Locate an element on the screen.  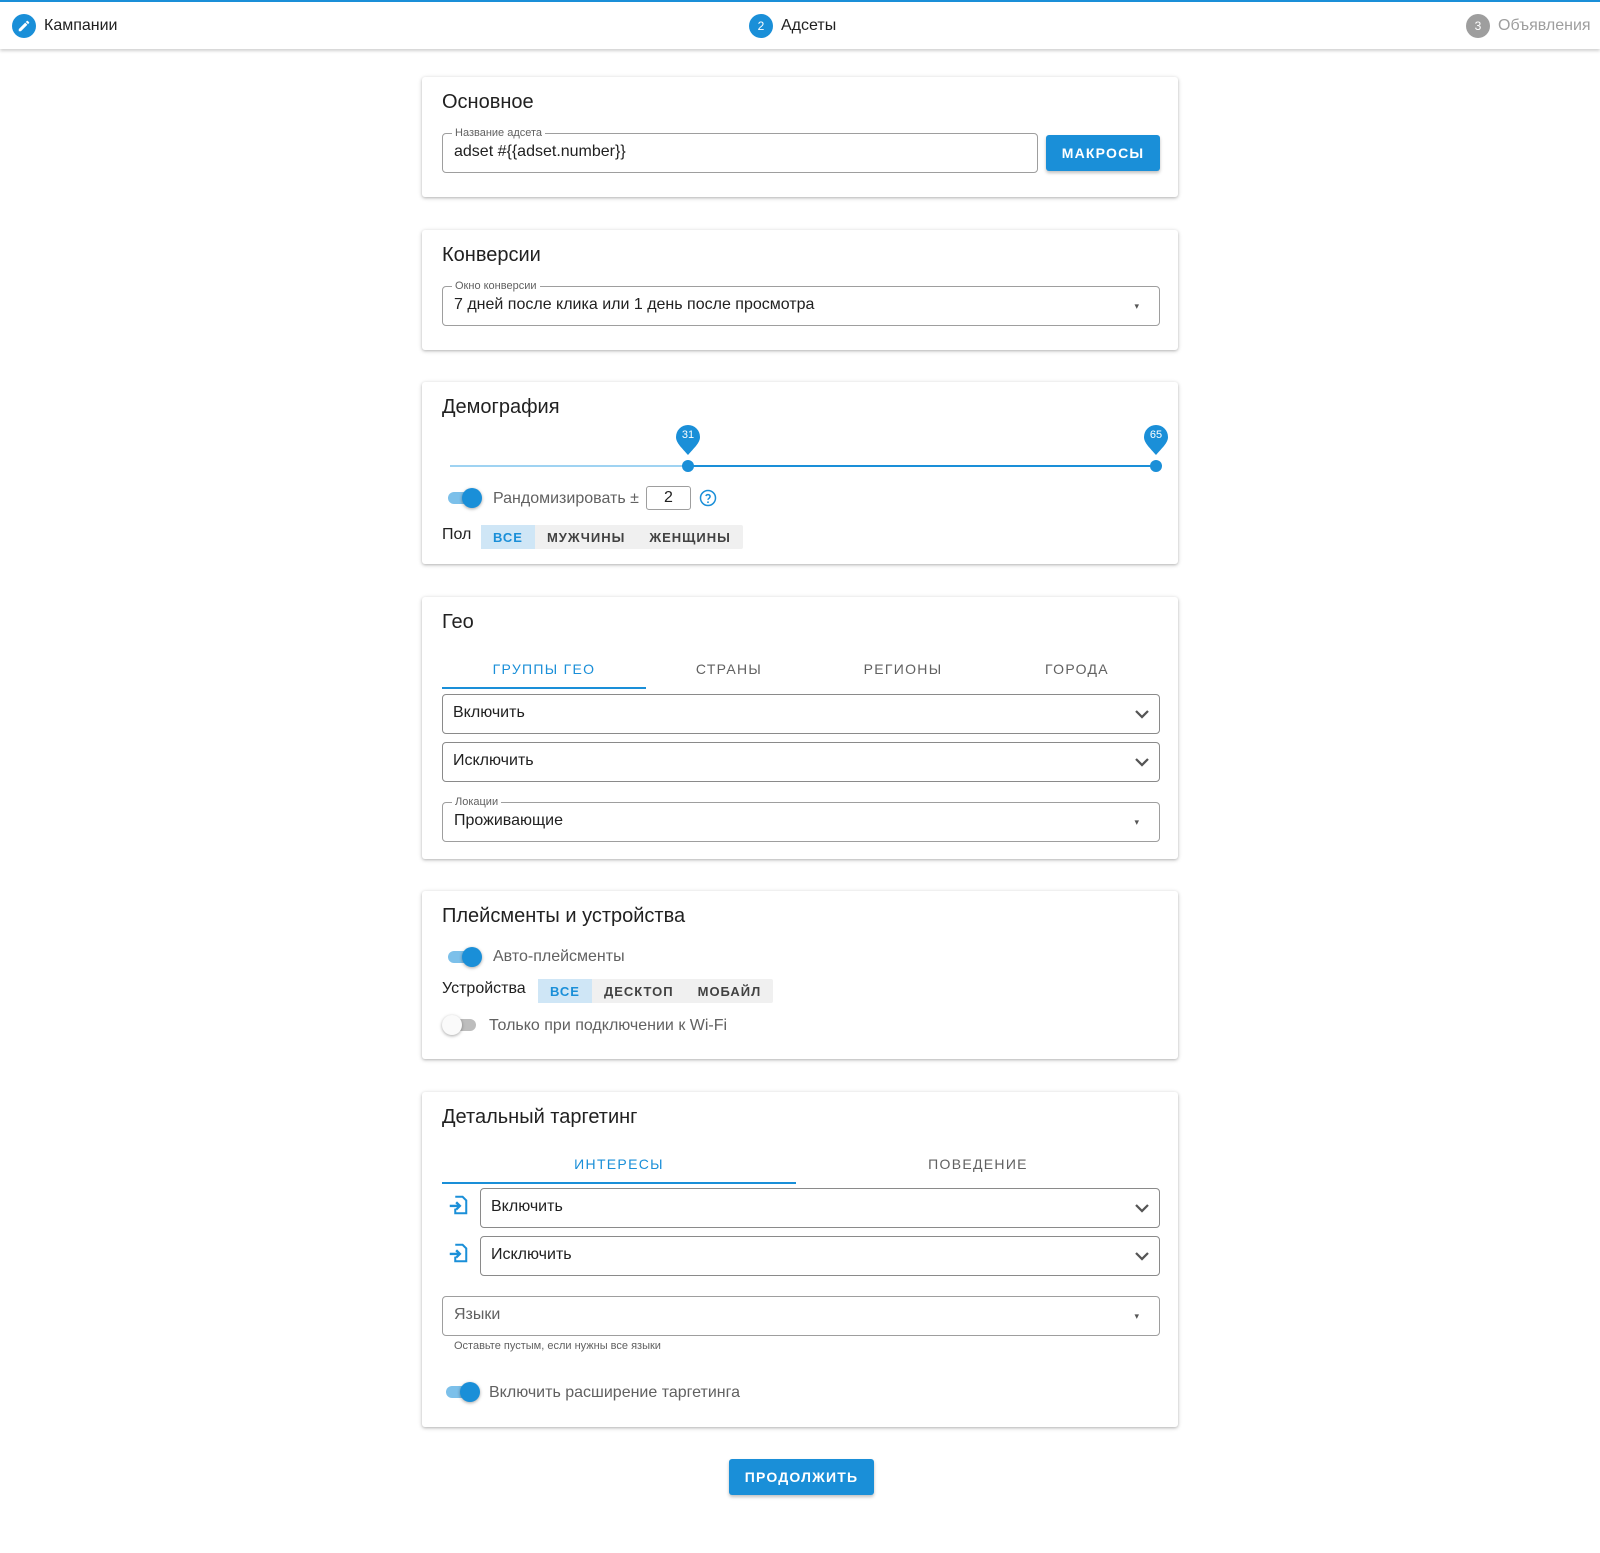
devices-toggle-group: ВСЕ ДЕСКТОП МОБАЙЛ is located at coordinates (656, 991).